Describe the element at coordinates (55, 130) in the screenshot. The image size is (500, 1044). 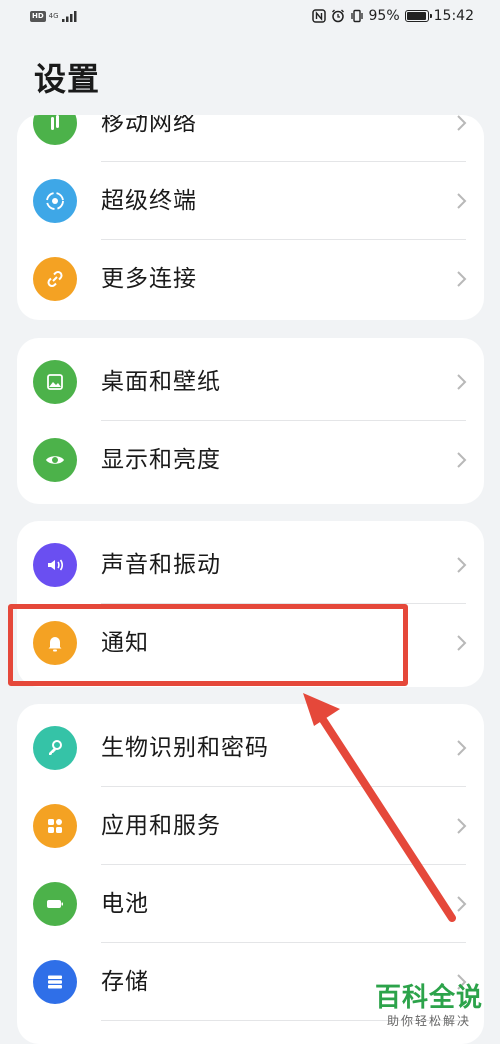
I see `mobile-network-icon` at that location.